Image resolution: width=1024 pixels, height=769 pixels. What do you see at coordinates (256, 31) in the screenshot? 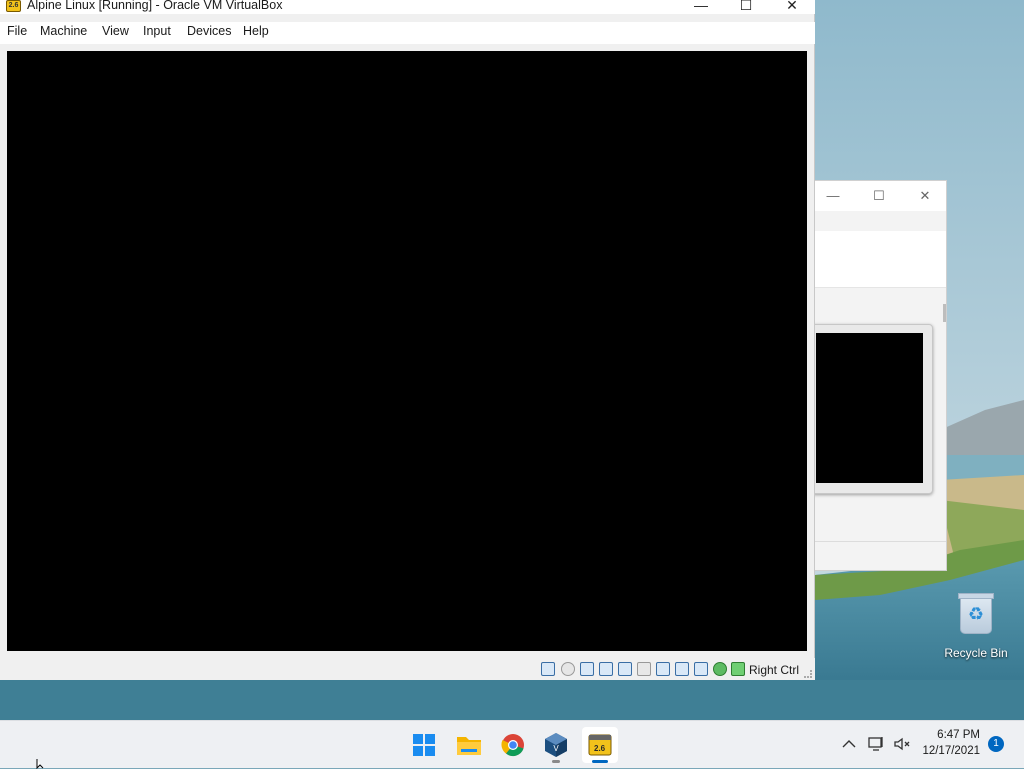
I see `menu-help: Help` at bounding box center [256, 31].